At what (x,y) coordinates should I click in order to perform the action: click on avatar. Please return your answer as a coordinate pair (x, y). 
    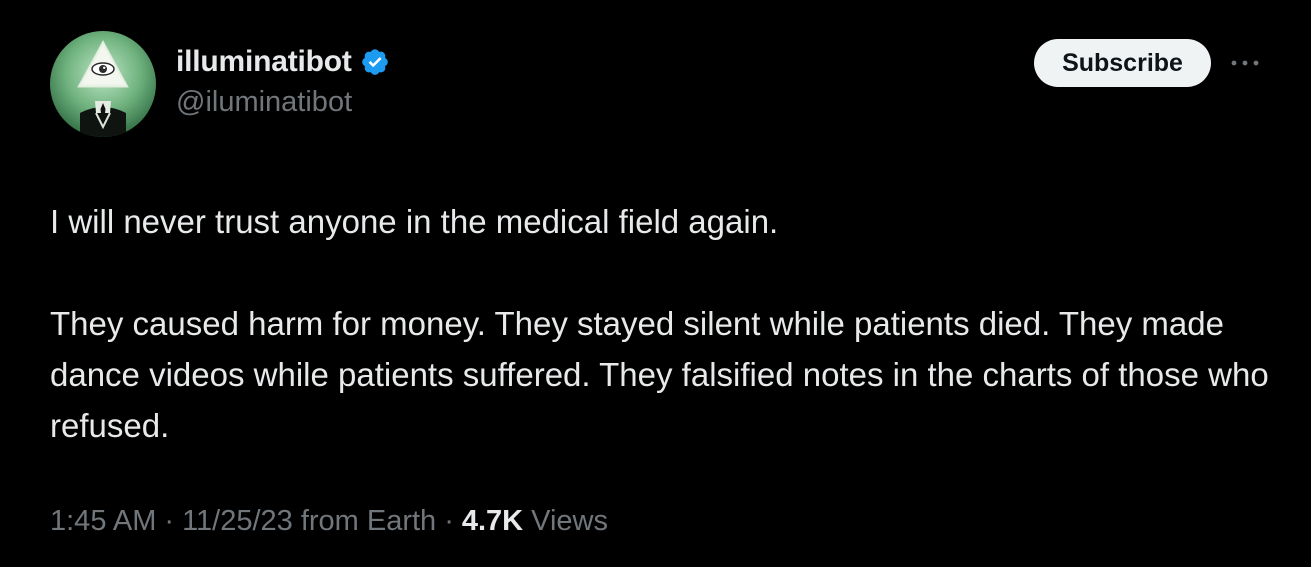
    Looking at the image, I should click on (103, 84).